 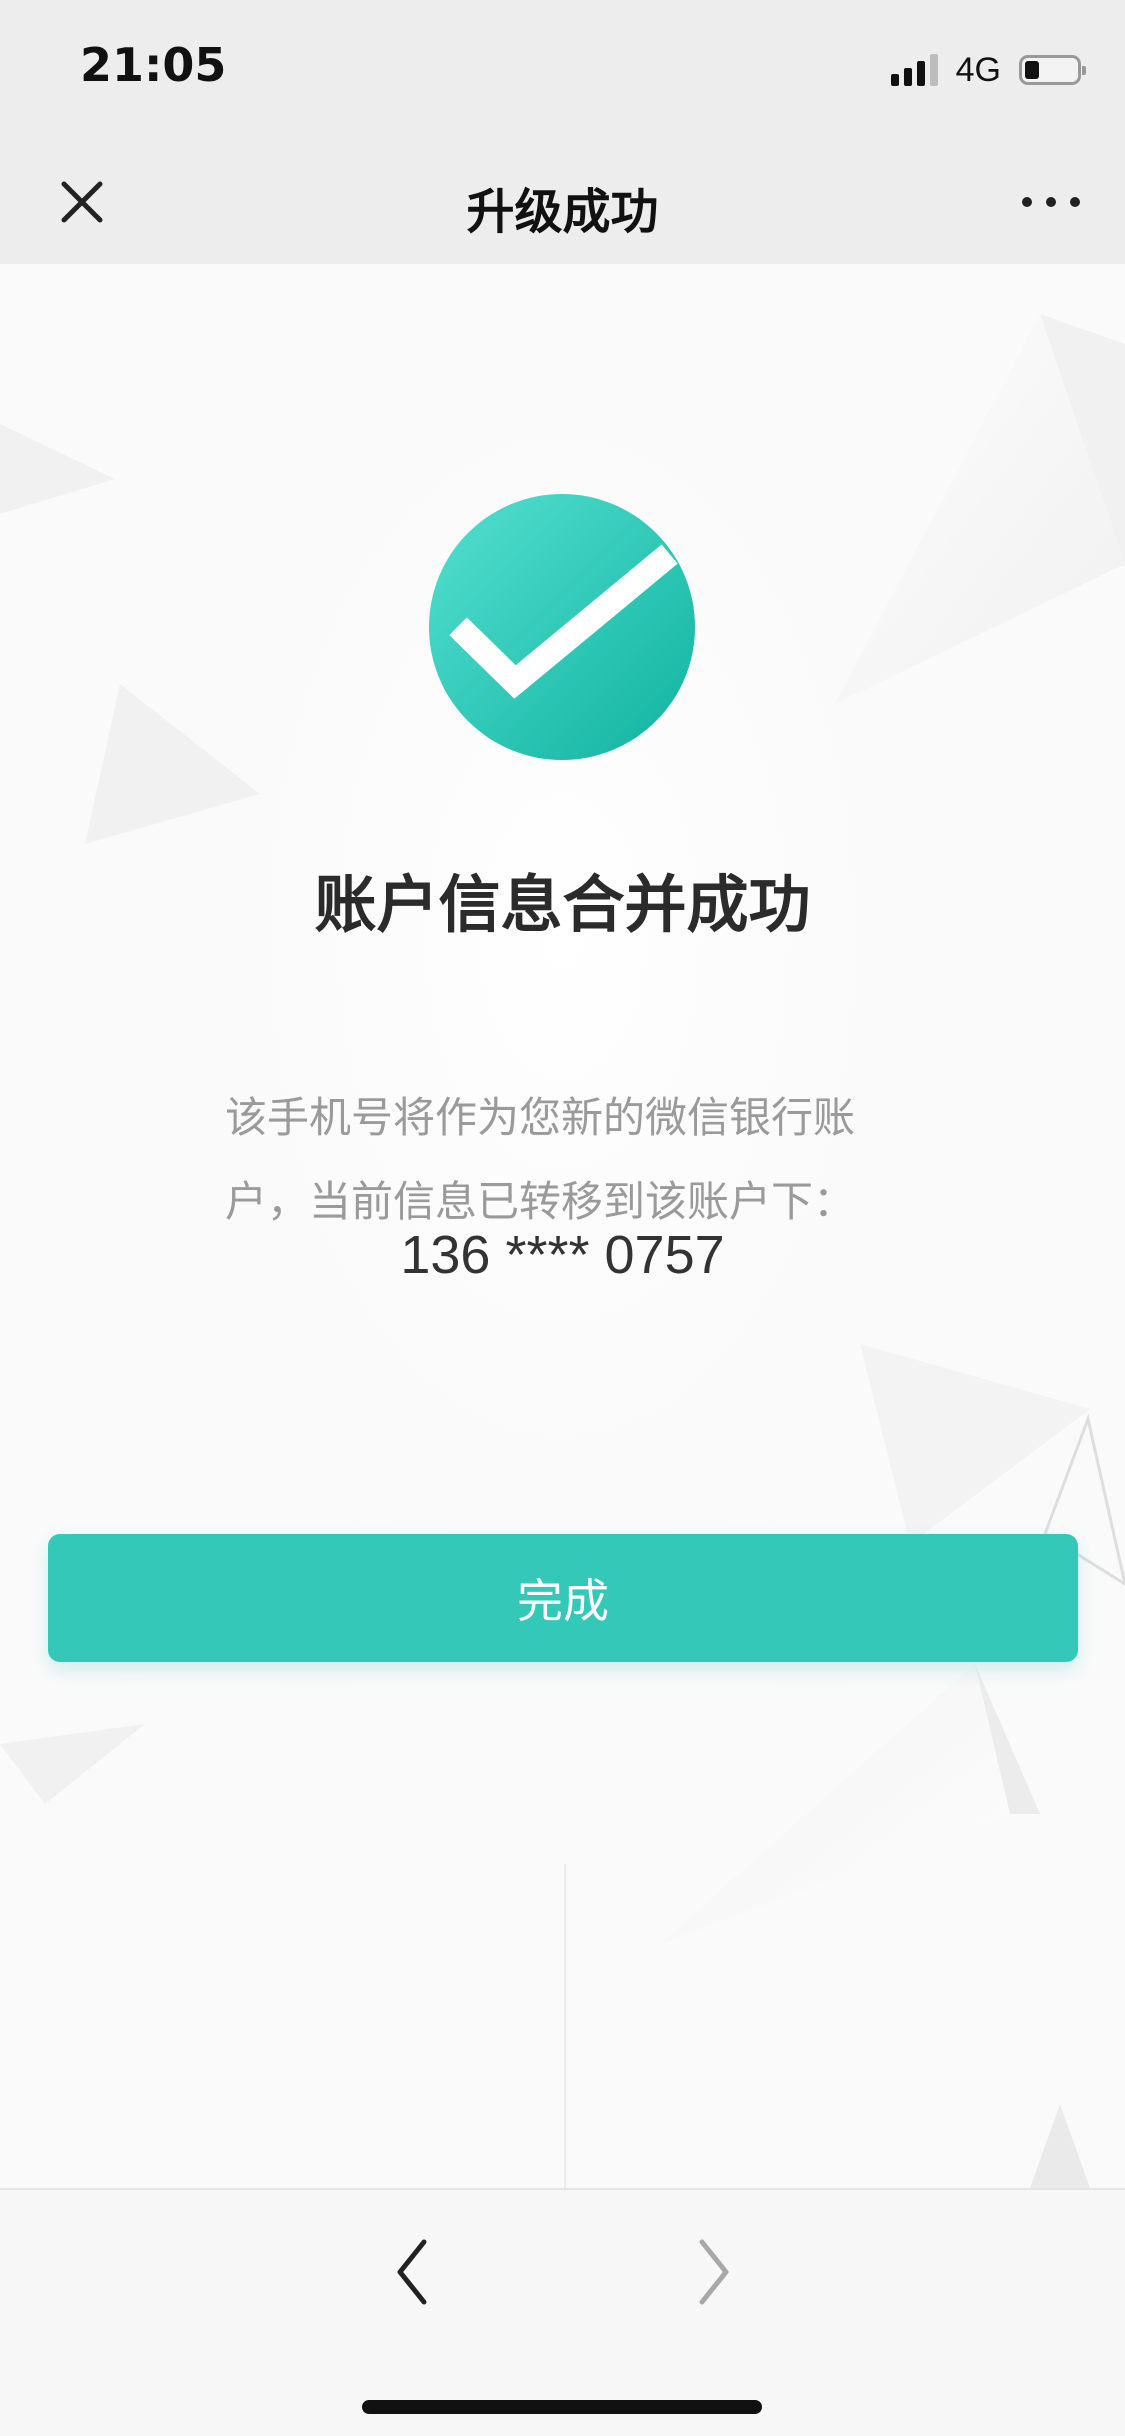 What do you see at coordinates (714, 2272) in the screenshot?
I see `forward-arrow-icon` at bounding box center [714, 2272].